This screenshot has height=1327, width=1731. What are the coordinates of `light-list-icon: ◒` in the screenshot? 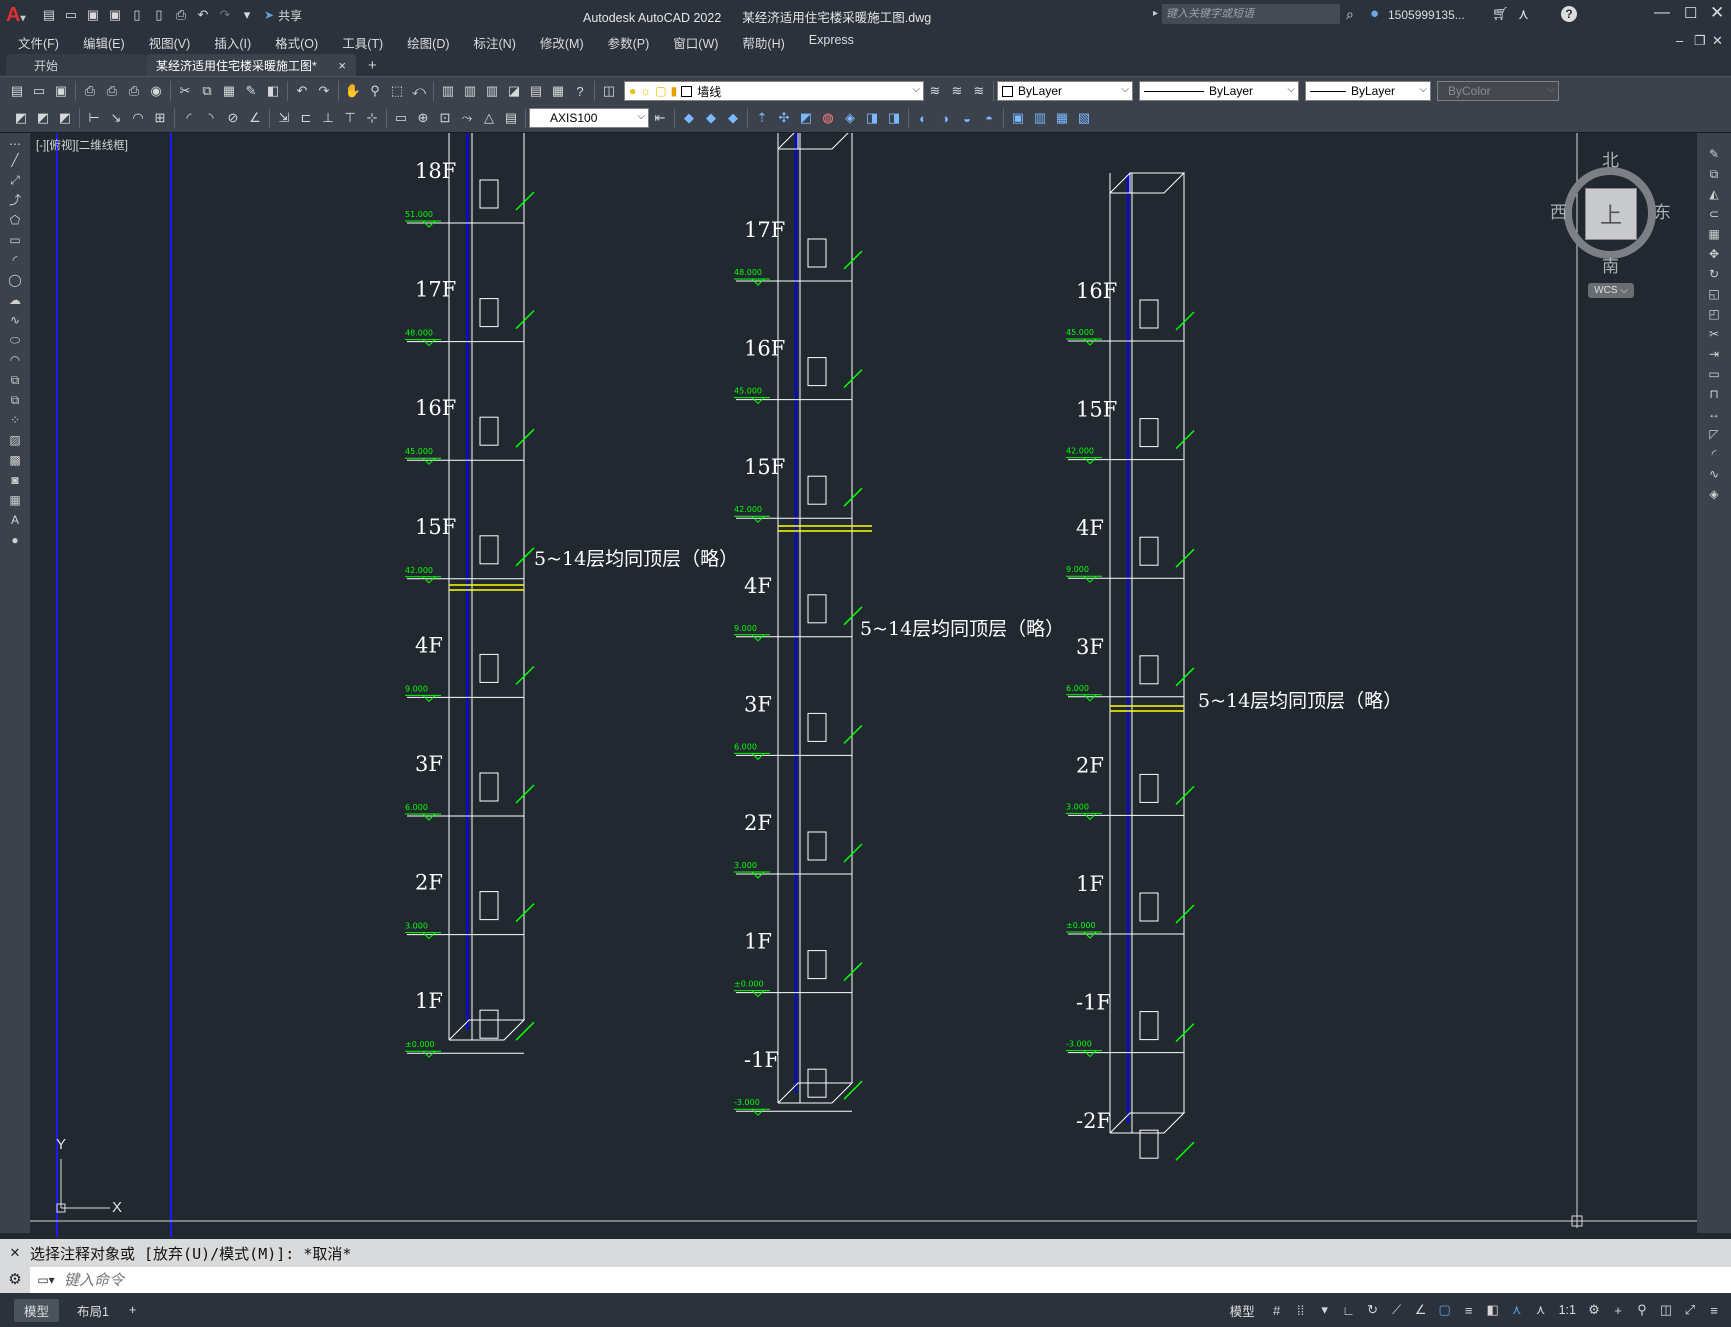 It's located at (967, 118).